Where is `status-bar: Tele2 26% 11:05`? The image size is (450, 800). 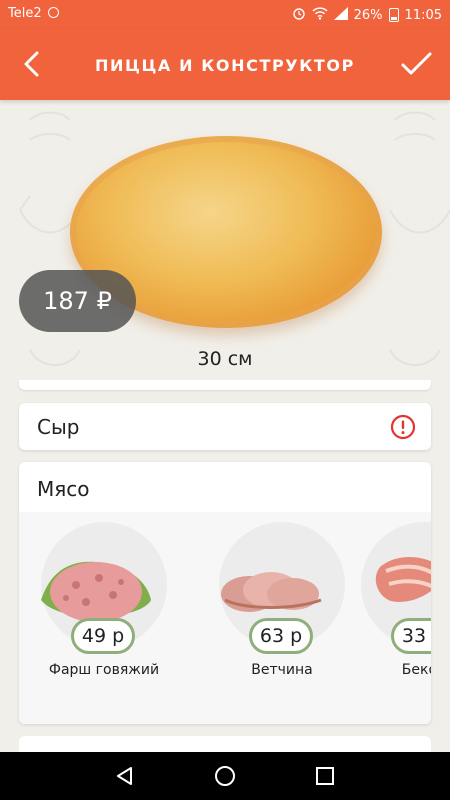 status-bar: Tele2 26% 11:05 is located at coordinates (225, 14).